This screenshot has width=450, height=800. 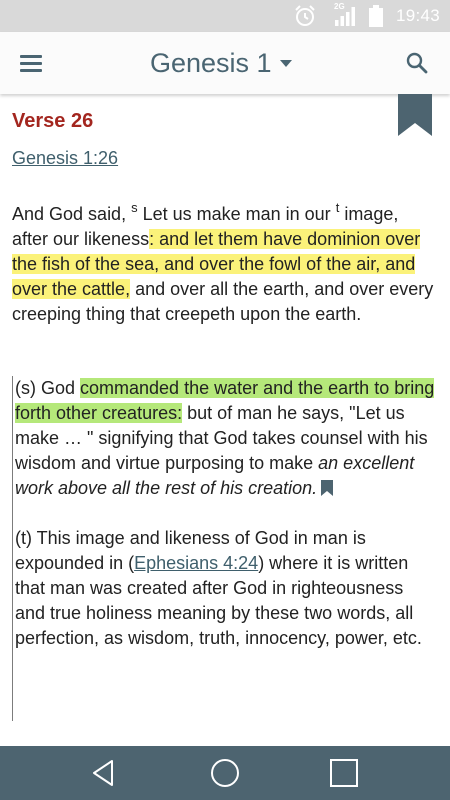 I want to click on back-icon, so click(x=104, y=773).